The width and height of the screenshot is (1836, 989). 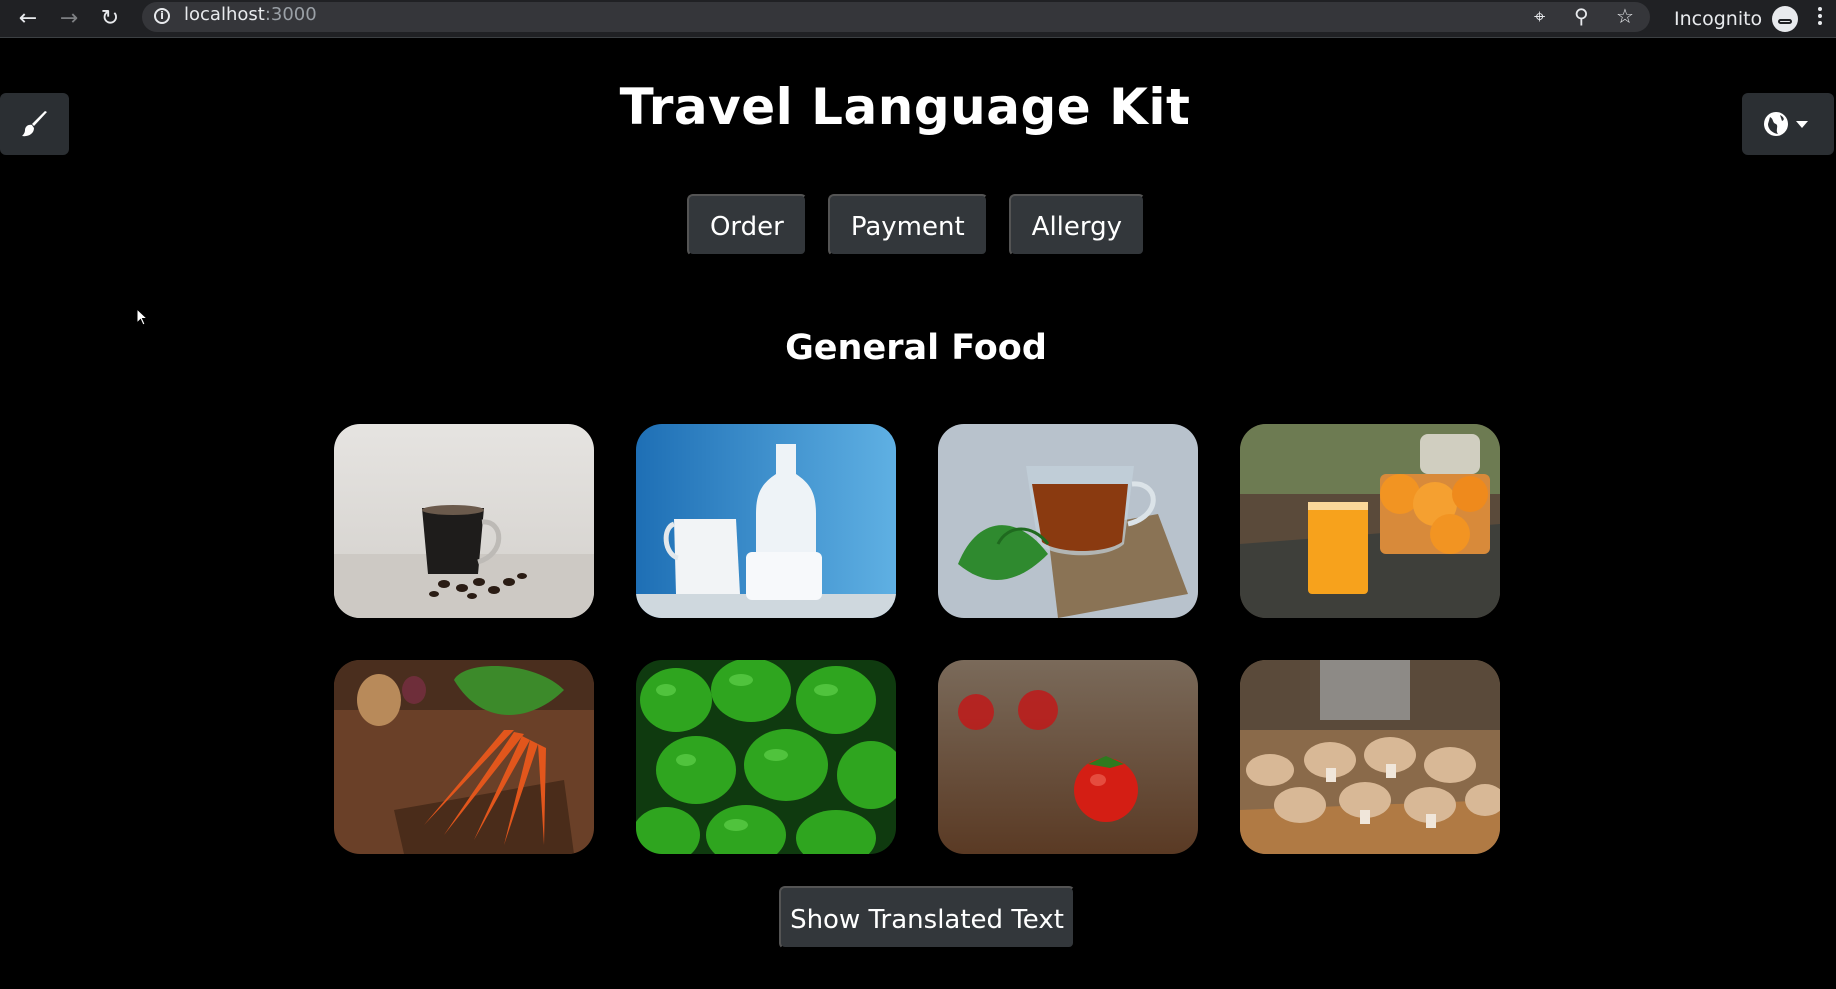 What do you see at coordinates (916, 348) in the screenshot?
I see `section-title: General Food` at bounding box center [916, 348].